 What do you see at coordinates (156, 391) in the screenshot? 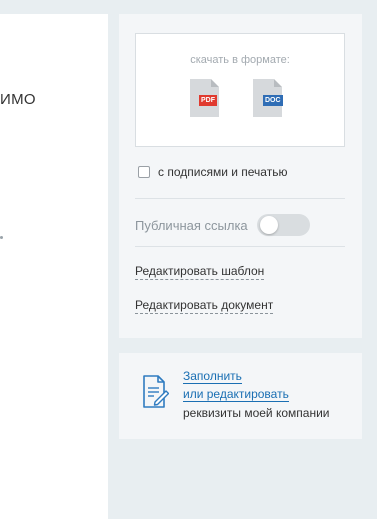
I see `document-edit-icon` at bounding box center [156, 391].